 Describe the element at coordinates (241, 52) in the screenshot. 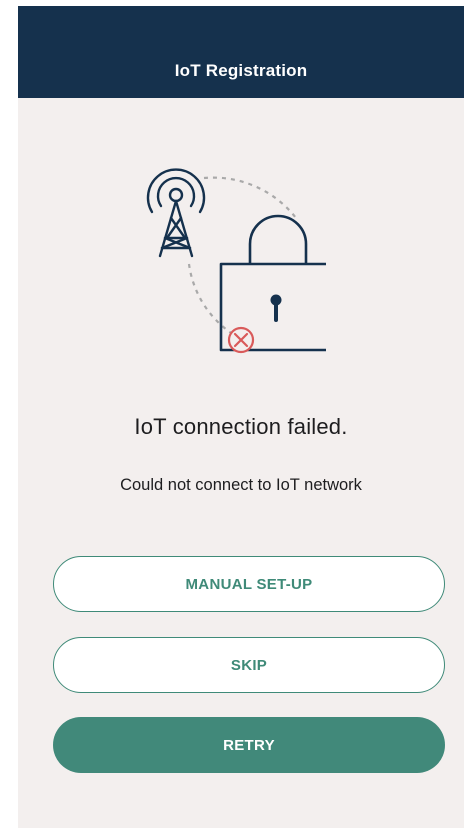

I see `app-header: IoT Registration` at that location.